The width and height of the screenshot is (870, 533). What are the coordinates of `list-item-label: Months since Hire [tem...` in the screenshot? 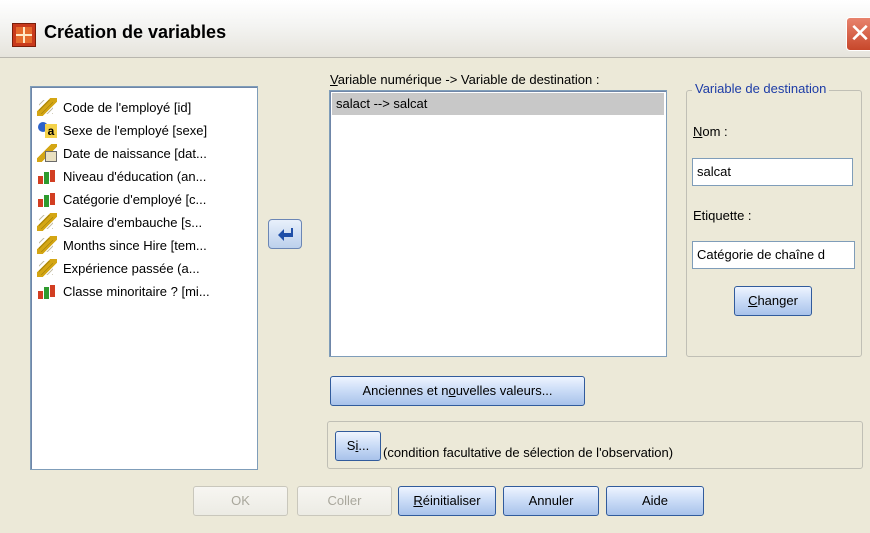 It's located at (135, 245).